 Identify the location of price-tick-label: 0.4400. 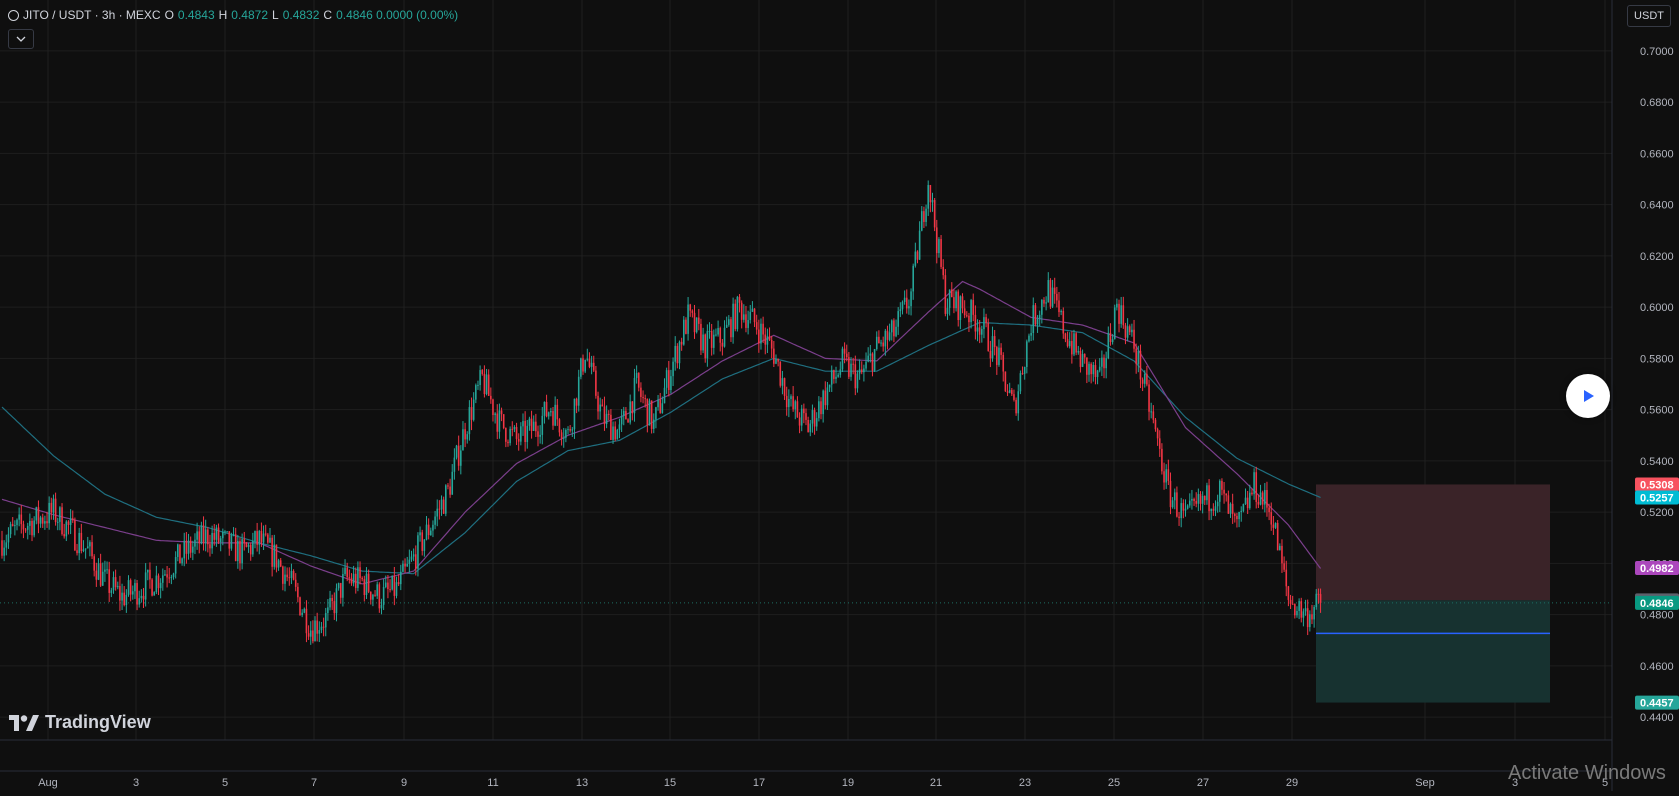
(1657, 718).